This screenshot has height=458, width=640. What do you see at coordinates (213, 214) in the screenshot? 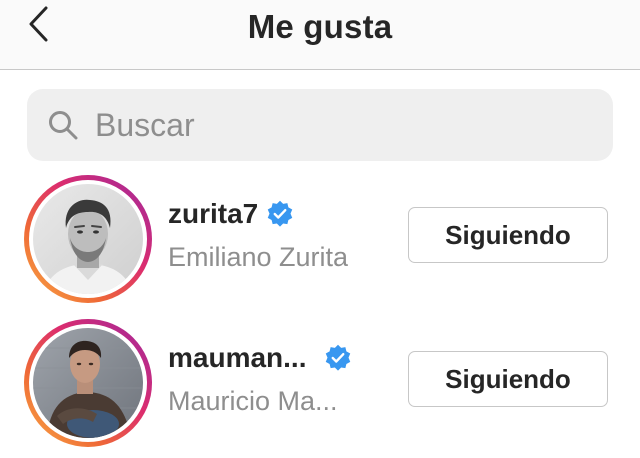
I see `username: zurita7` at bounding box center [213, 214].